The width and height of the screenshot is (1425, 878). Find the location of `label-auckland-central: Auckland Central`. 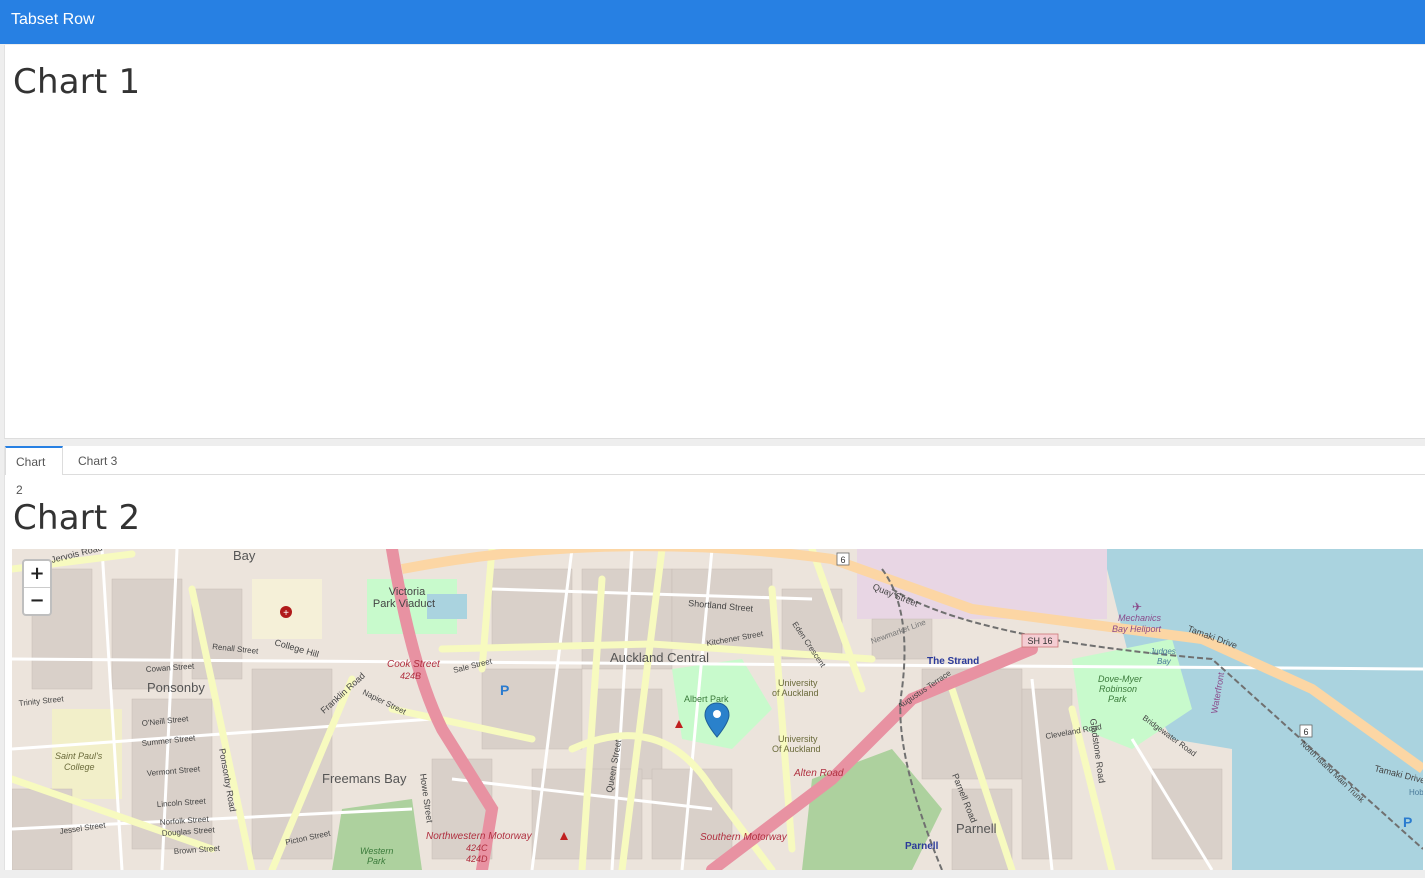

label-auckland-central: Auckland Central is located at coordinates (659, 657).